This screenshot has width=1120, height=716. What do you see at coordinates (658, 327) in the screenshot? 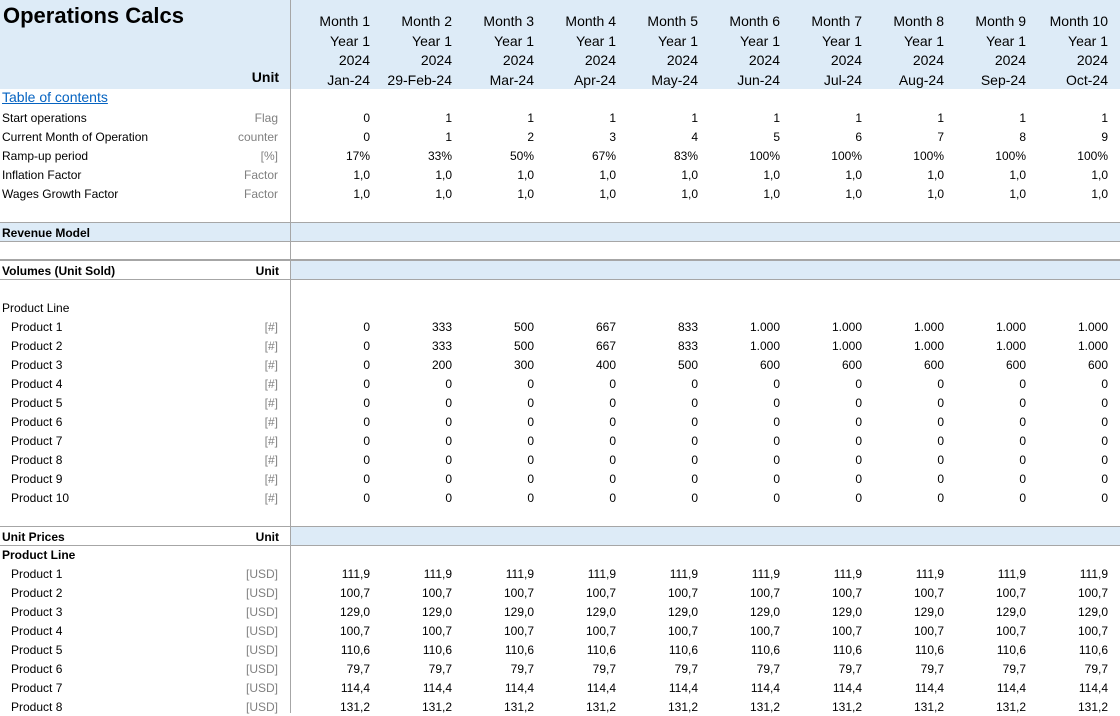
I see `table-cell: 833` at bounding box center [658, 327].